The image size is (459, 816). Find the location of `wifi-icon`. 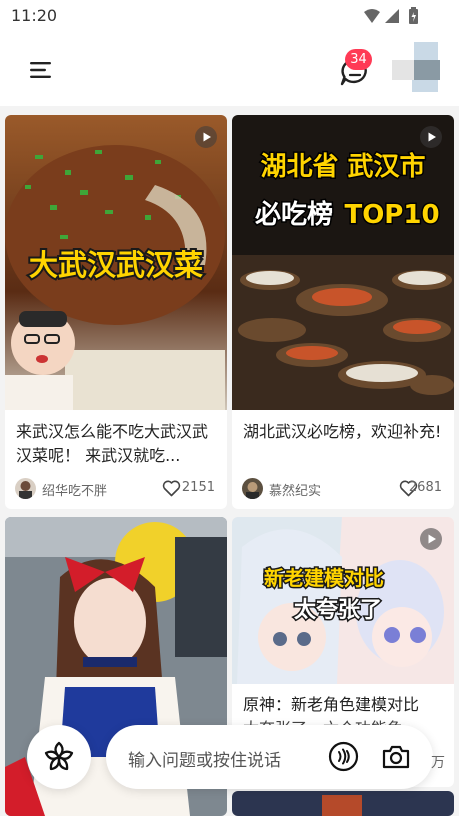

wifi-icon is located at coordinates (372, 16).